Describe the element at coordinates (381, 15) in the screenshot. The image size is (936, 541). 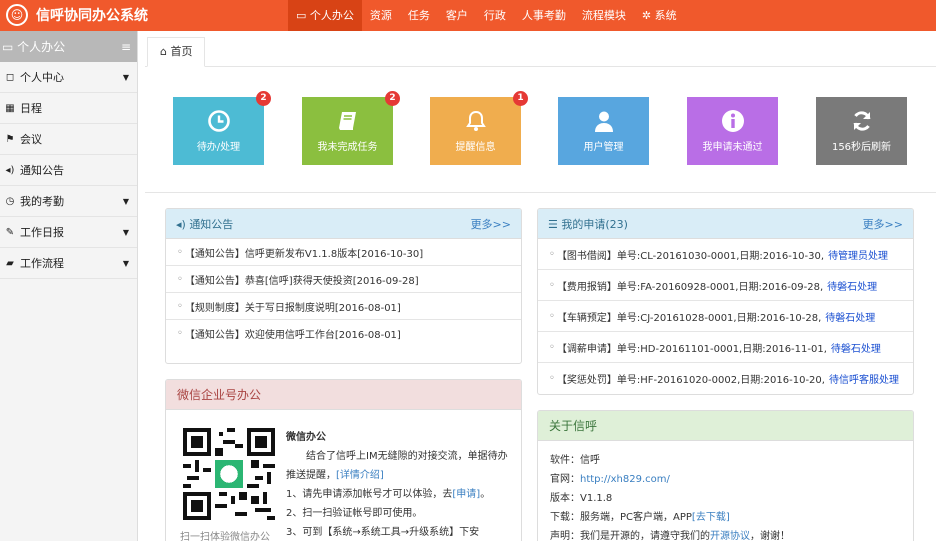
I see `topnav-item-resource: 资源` at that location.